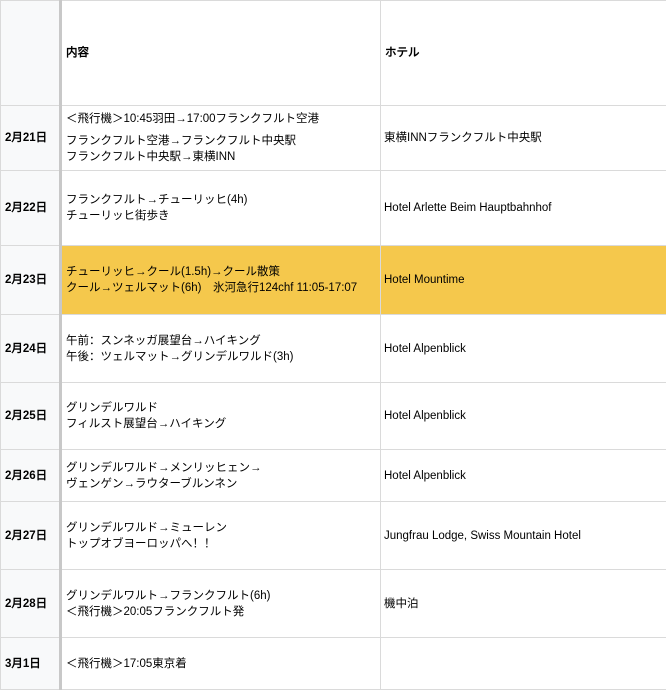  I want to click on hotel-cell: 機中泊, so click(523, 604).